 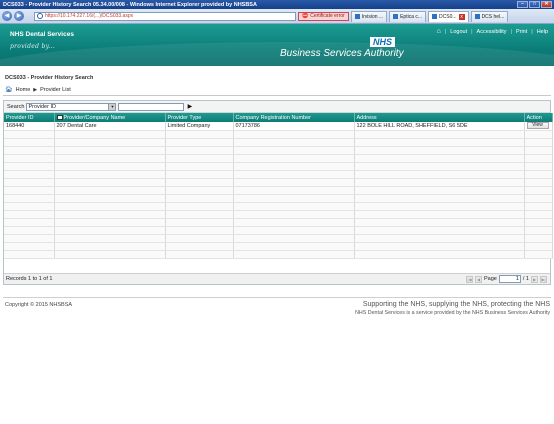 I want to click on accessibility-link: Accessibility, so click(x=492, y=32).